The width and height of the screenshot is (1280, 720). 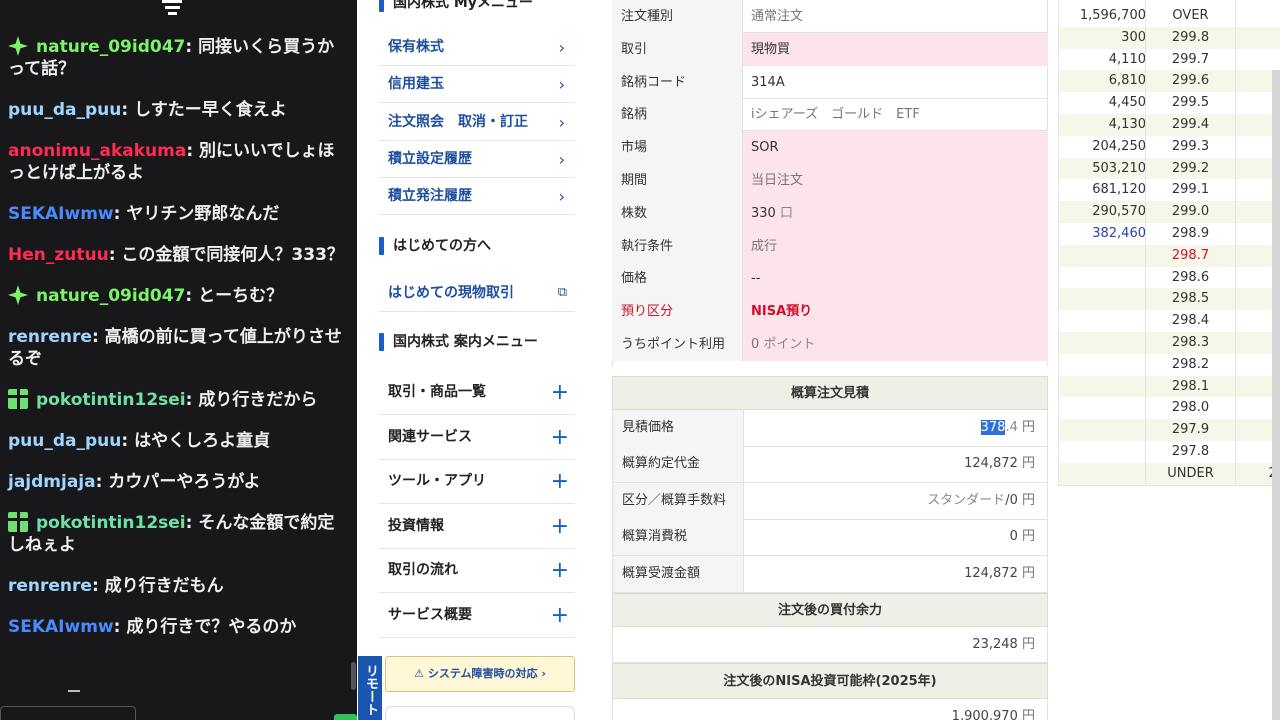 I want to click on order-book-row: 298.2, so click(x=1169, y=365).